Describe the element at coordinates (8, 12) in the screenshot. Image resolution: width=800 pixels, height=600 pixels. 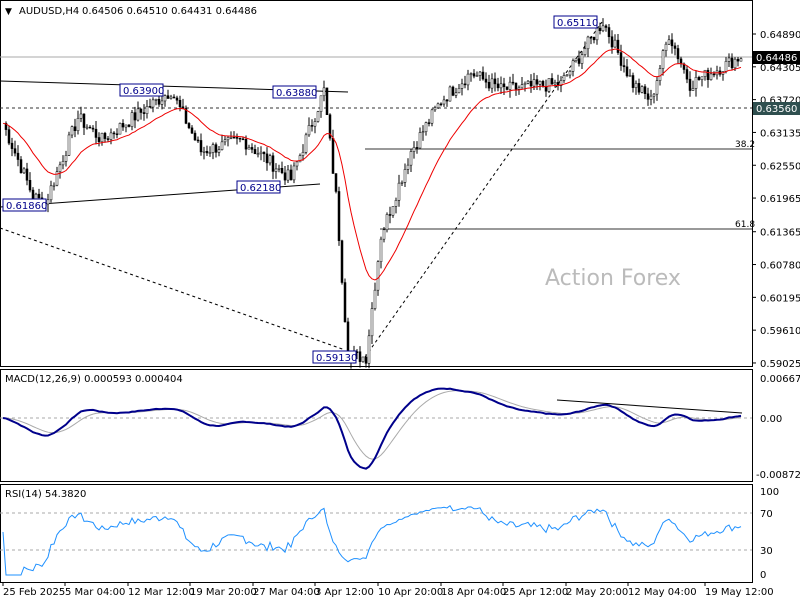
I see `collapse-triangle-icon: ▼` at that location.